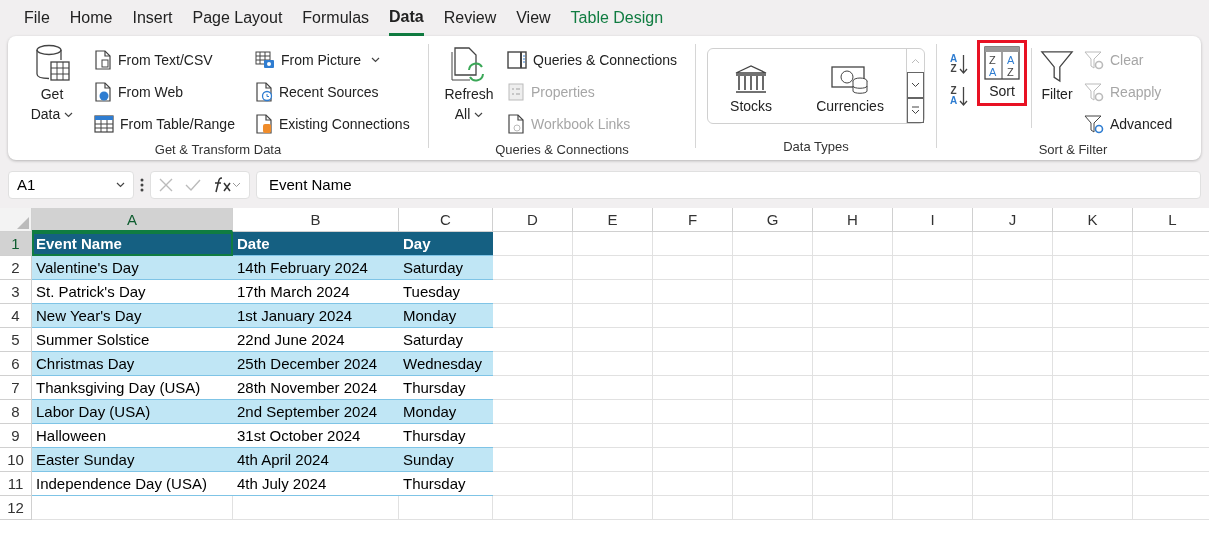 The height and width of the screenshot is (533, 1209). I want to click on row-header: 4, so click(16, 316).